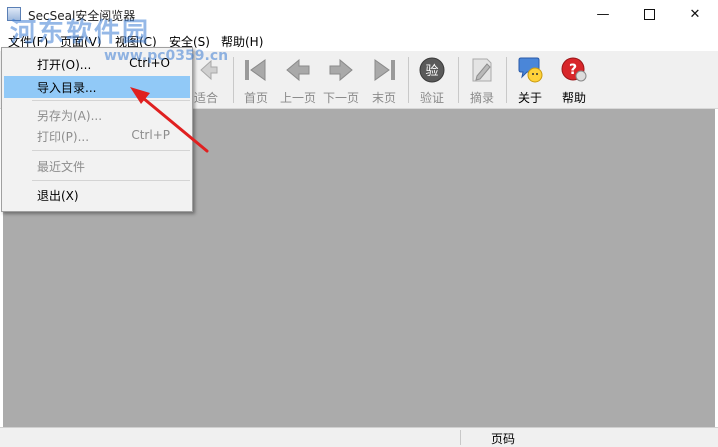 The width and height of the screenshot is (718, 447). Describe the element at coordinates (169, 120) in the screenshot. I see `annotation-arrow` at that location.